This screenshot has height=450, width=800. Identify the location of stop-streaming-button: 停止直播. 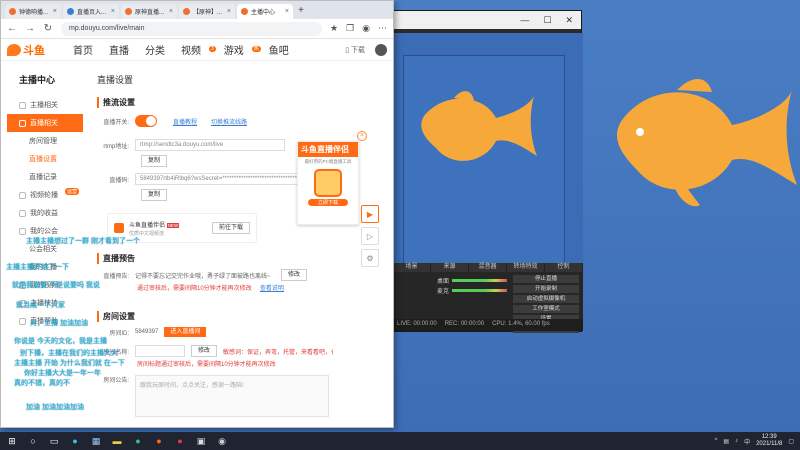
(546, 279).